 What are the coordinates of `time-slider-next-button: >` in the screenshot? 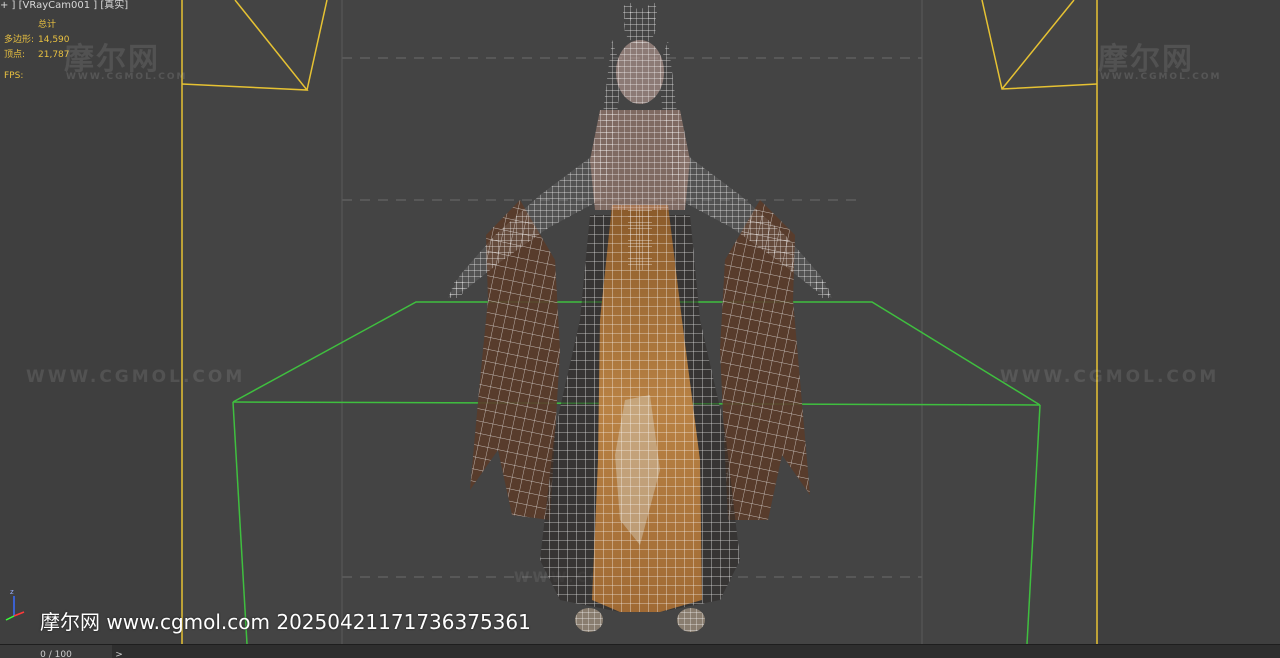 It's located at (119, 651).